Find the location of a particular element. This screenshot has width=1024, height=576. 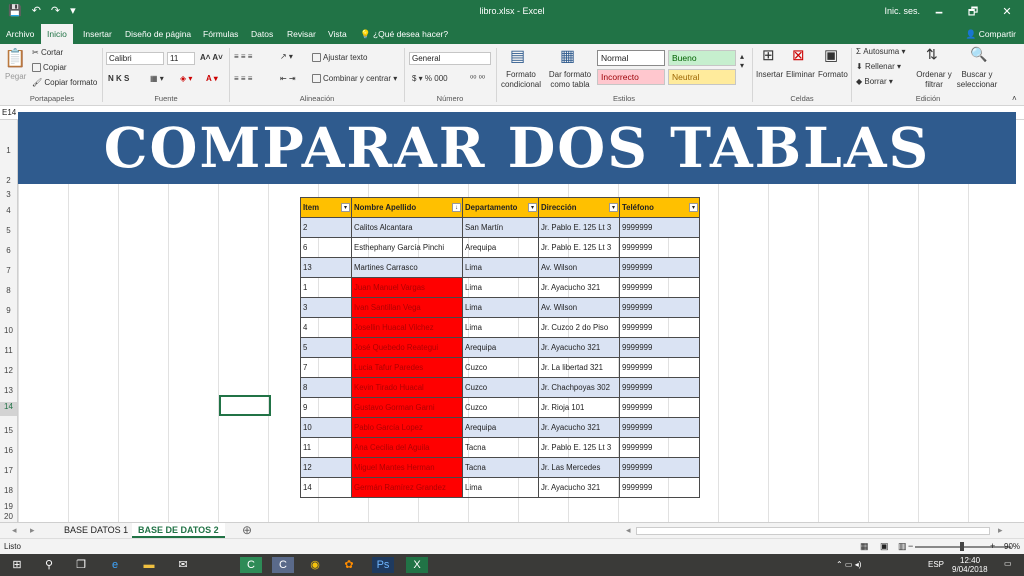

tab-inicio: Inicio is located at coordinates (57, 34).